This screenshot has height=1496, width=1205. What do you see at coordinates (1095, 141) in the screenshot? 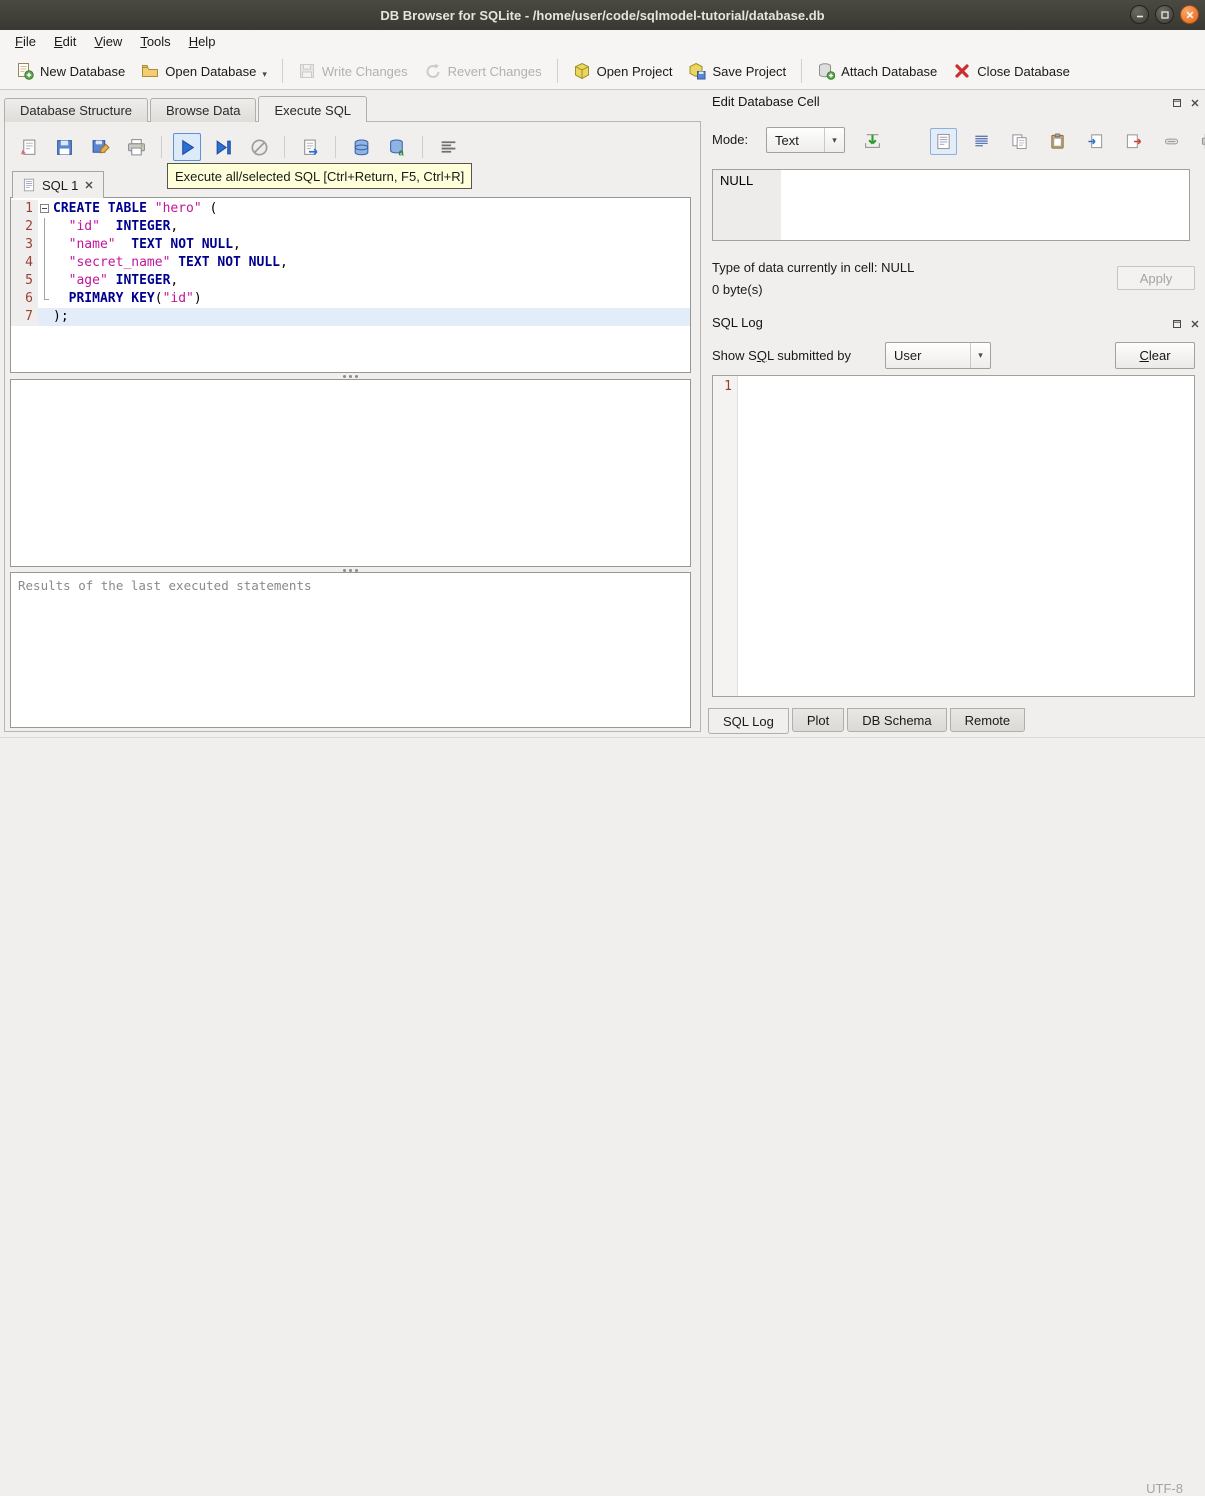
I see `import-cell-data-icon` at bounding box center [1095, 141].